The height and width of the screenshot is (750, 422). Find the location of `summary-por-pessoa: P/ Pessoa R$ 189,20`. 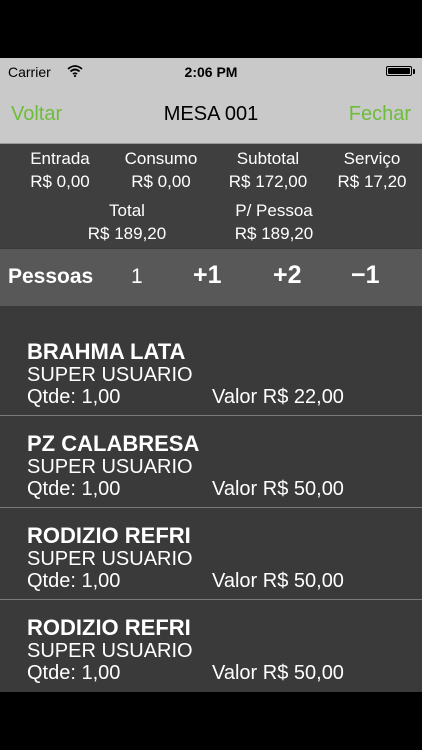

summary-por-pessoa: P/ Pessoa R$ 189,20 is located at coordinates (274, 222).